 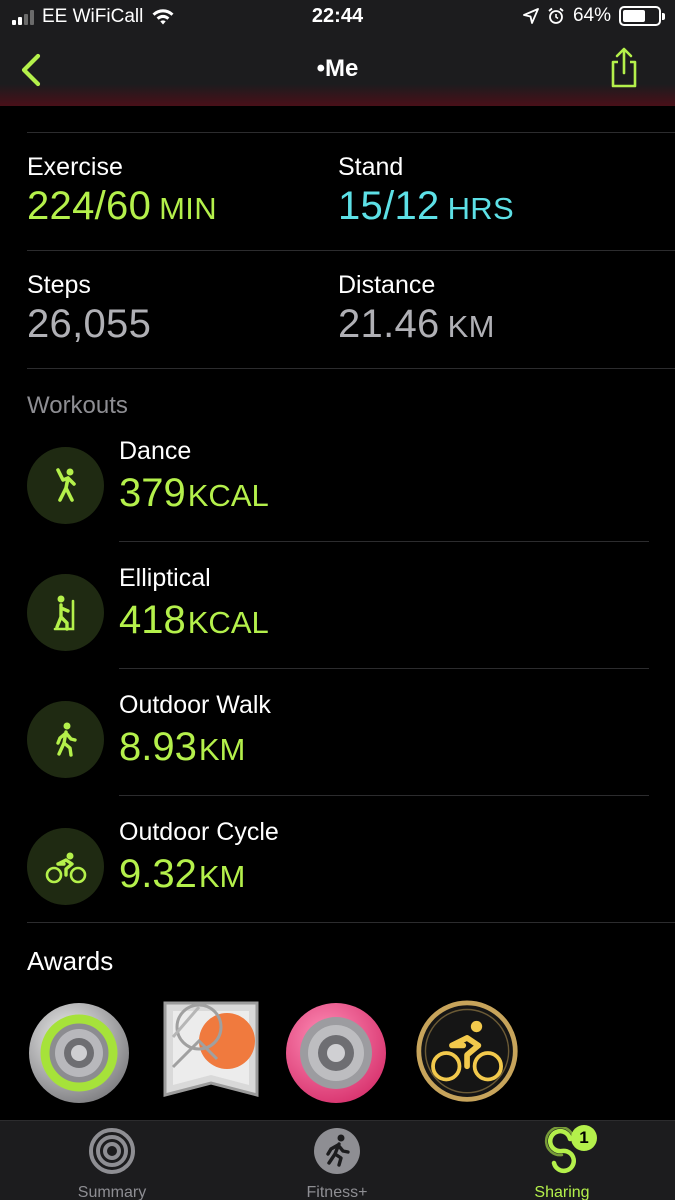 What do you see at coordinates (75, 167) in the screenshot?
I see `exercise-label: Exercise` at bounding box center [75, 167].